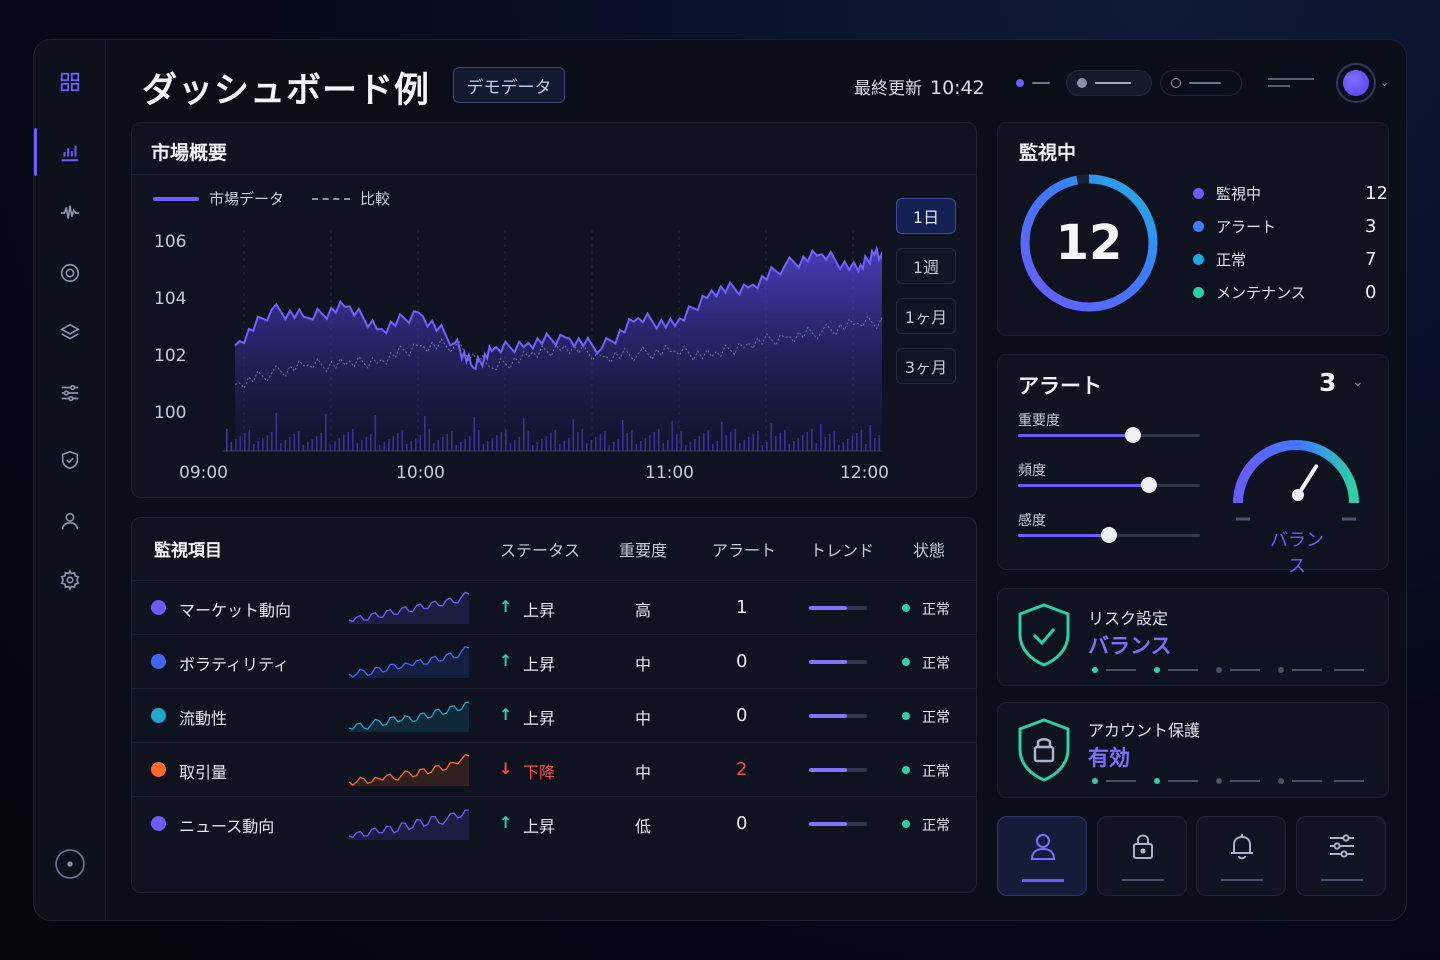 This screenshot has height=960, width=1440. I want to click on sidebar-item-dashboard, so click(70, 82).